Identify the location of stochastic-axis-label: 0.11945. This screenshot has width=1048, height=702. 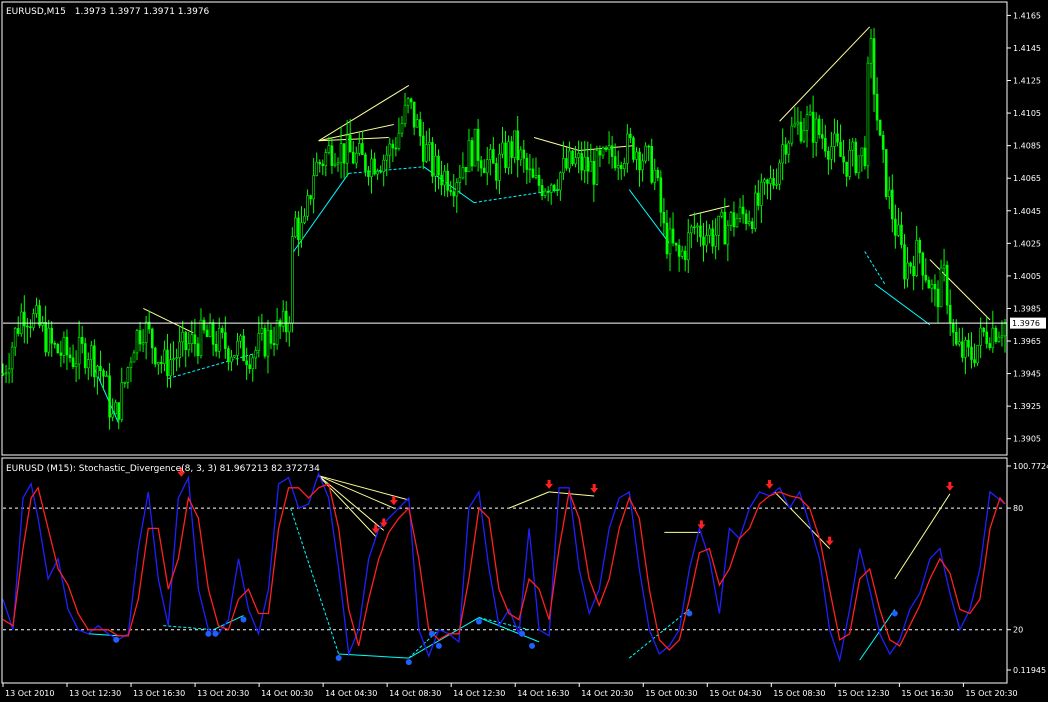
(1029, 670).